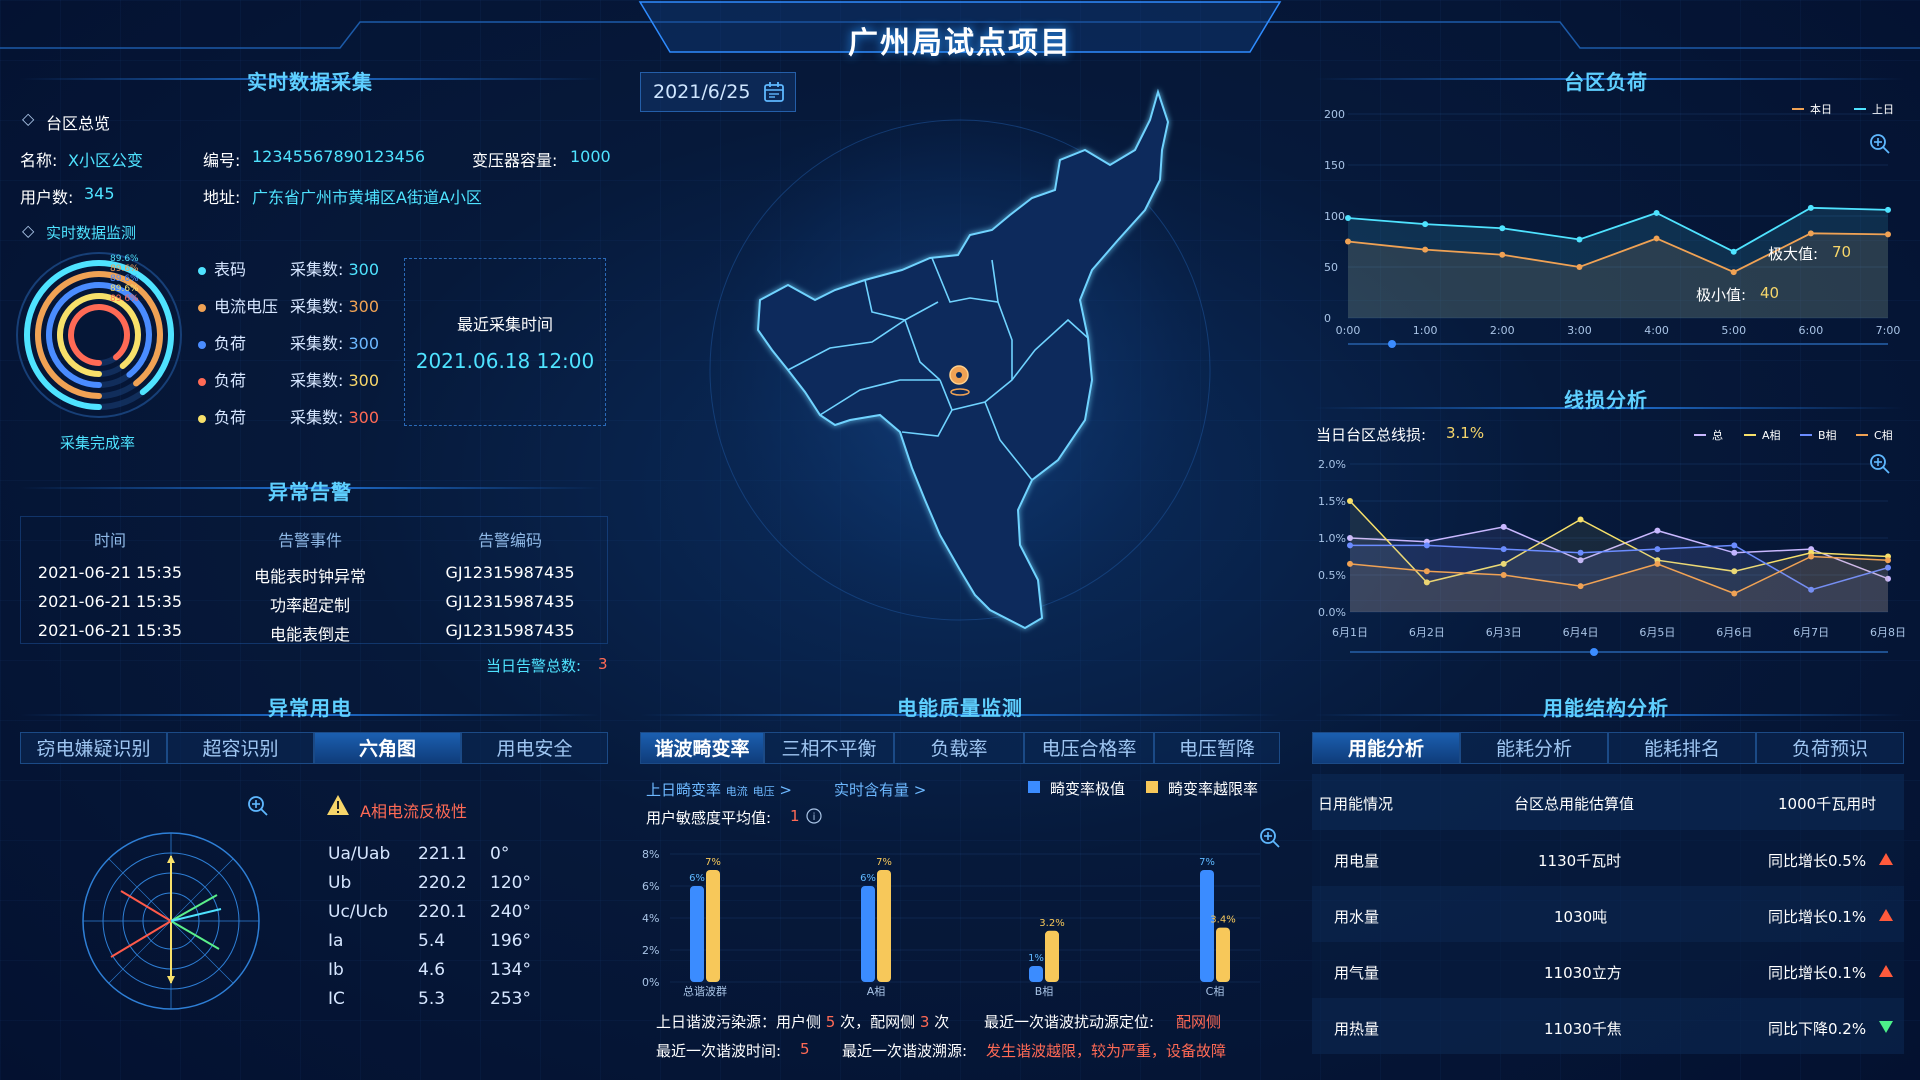  Describe the element at coordinates (1883, 435) in the screenshot. I see `legend-label: C相` at that location.